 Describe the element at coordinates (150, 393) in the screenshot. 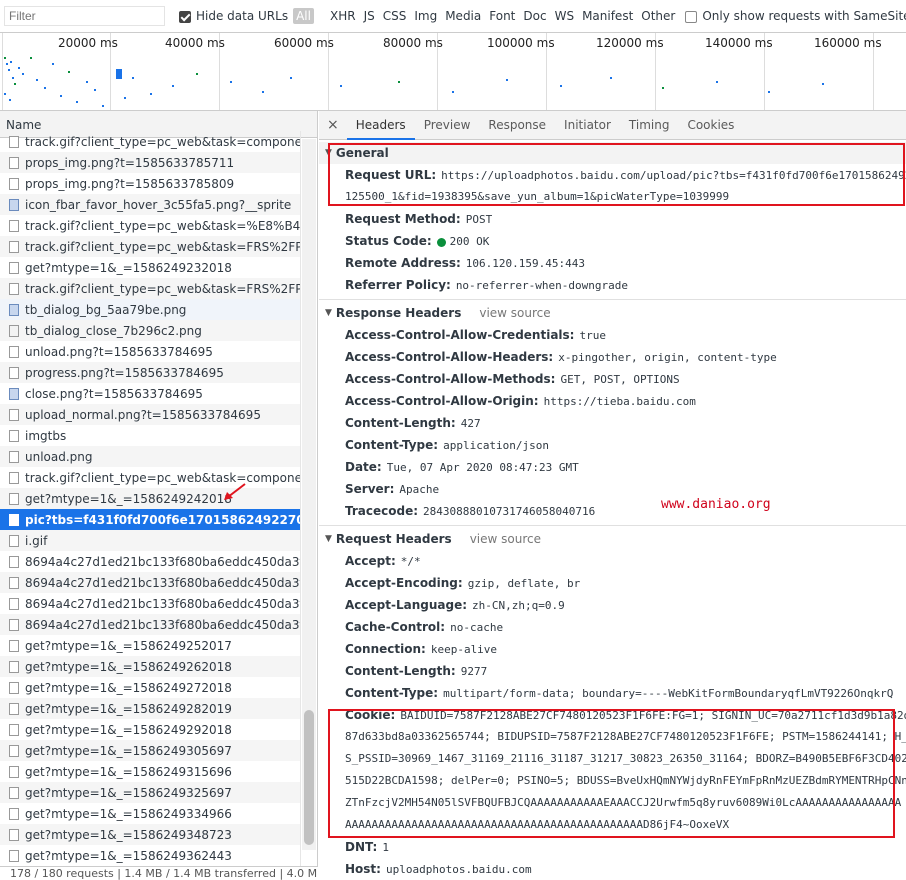

I see `request-row: close.png?t=1585633784695` at that location.